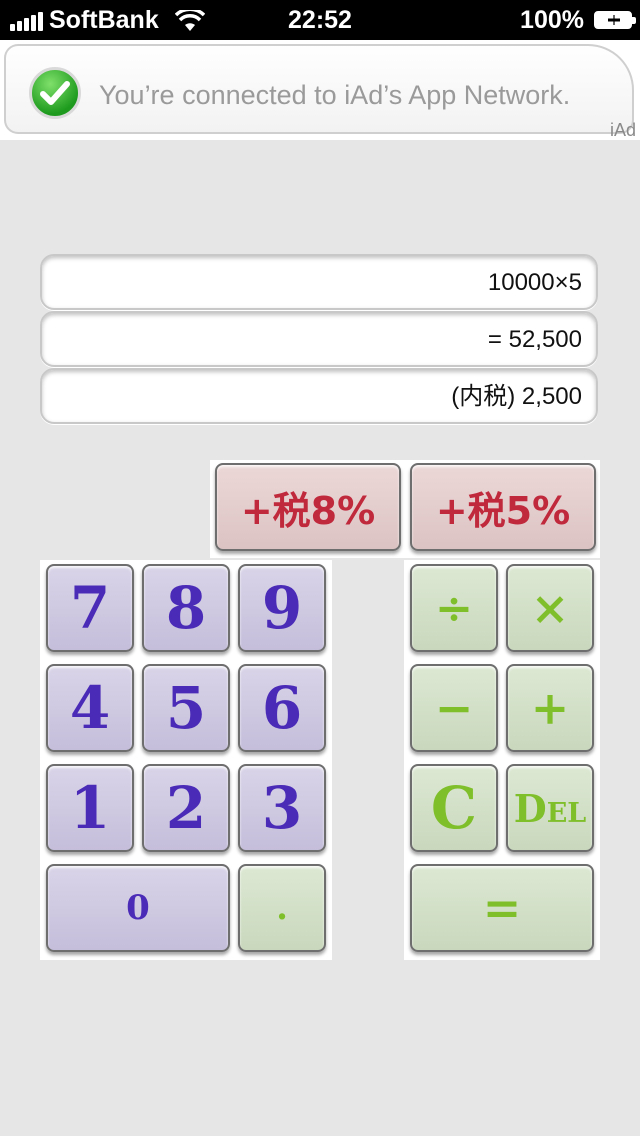  What do you see at coordinates (622, 130) in the screenshot?
I see `iad-logo: iAd` at bounding box center [622, 130].